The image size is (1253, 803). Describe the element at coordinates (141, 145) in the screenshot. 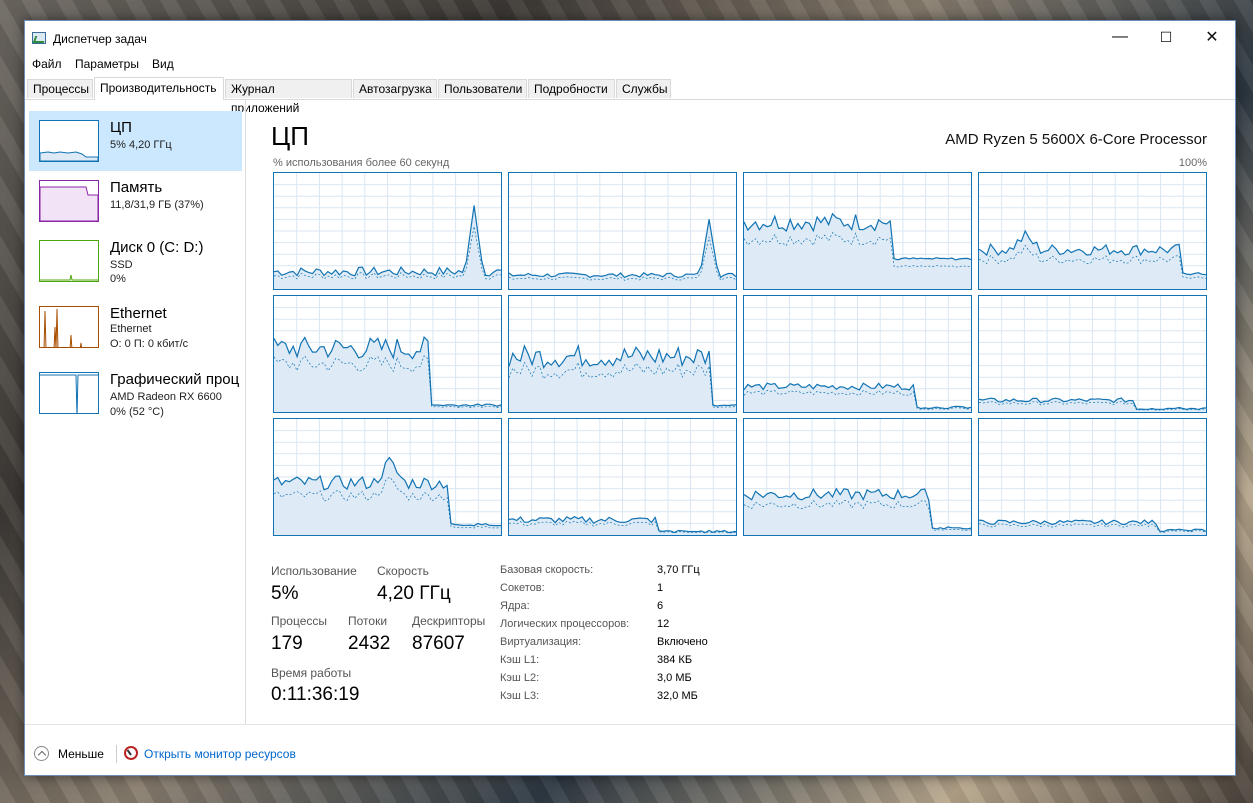

I see `sidebar-item-detail: 5% 4,20 ГГц` at that location.